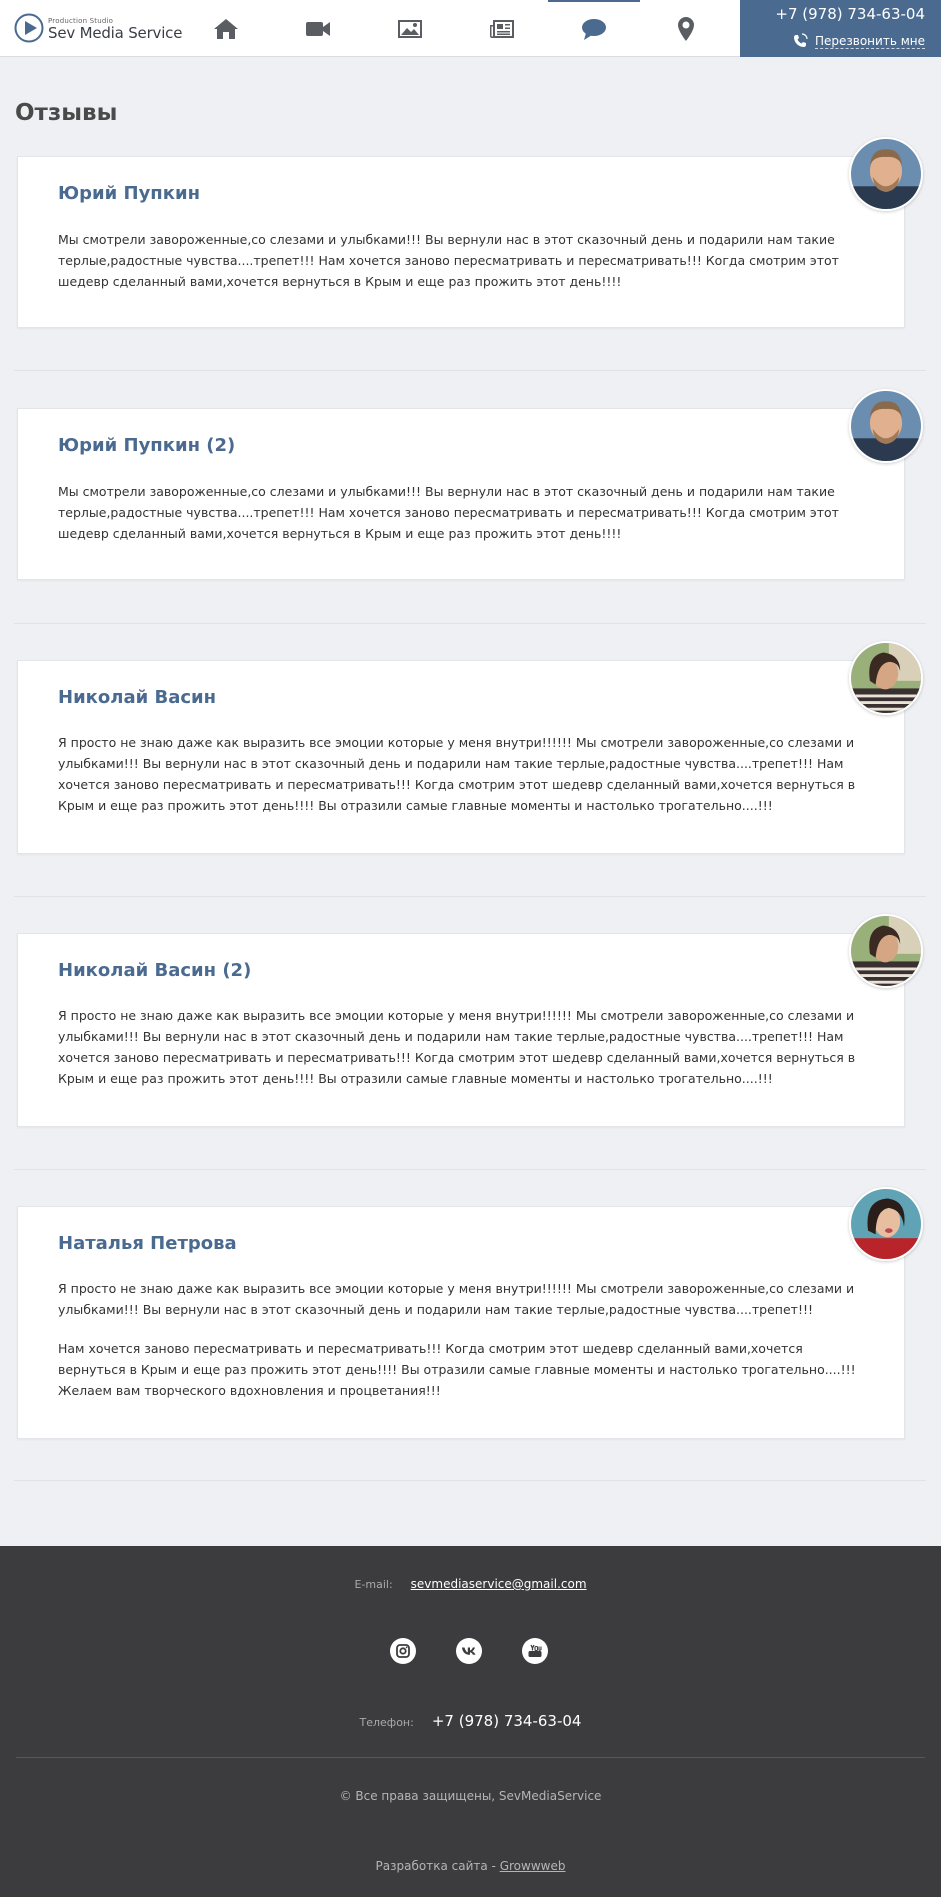  What do you see at coordinates (373, 1584) in the screenshot?
I see `email-label: E-mail:` at bounding box center [373, 1584].